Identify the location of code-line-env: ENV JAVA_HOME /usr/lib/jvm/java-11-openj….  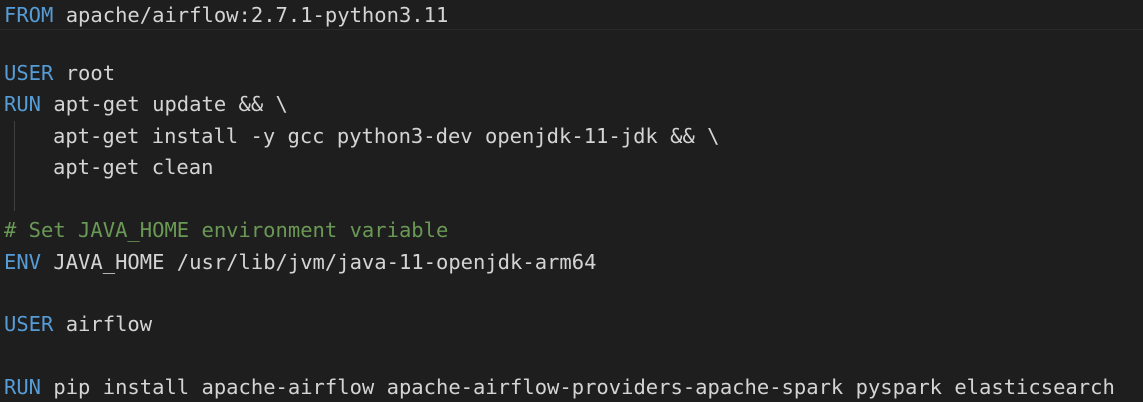
(300, 262).